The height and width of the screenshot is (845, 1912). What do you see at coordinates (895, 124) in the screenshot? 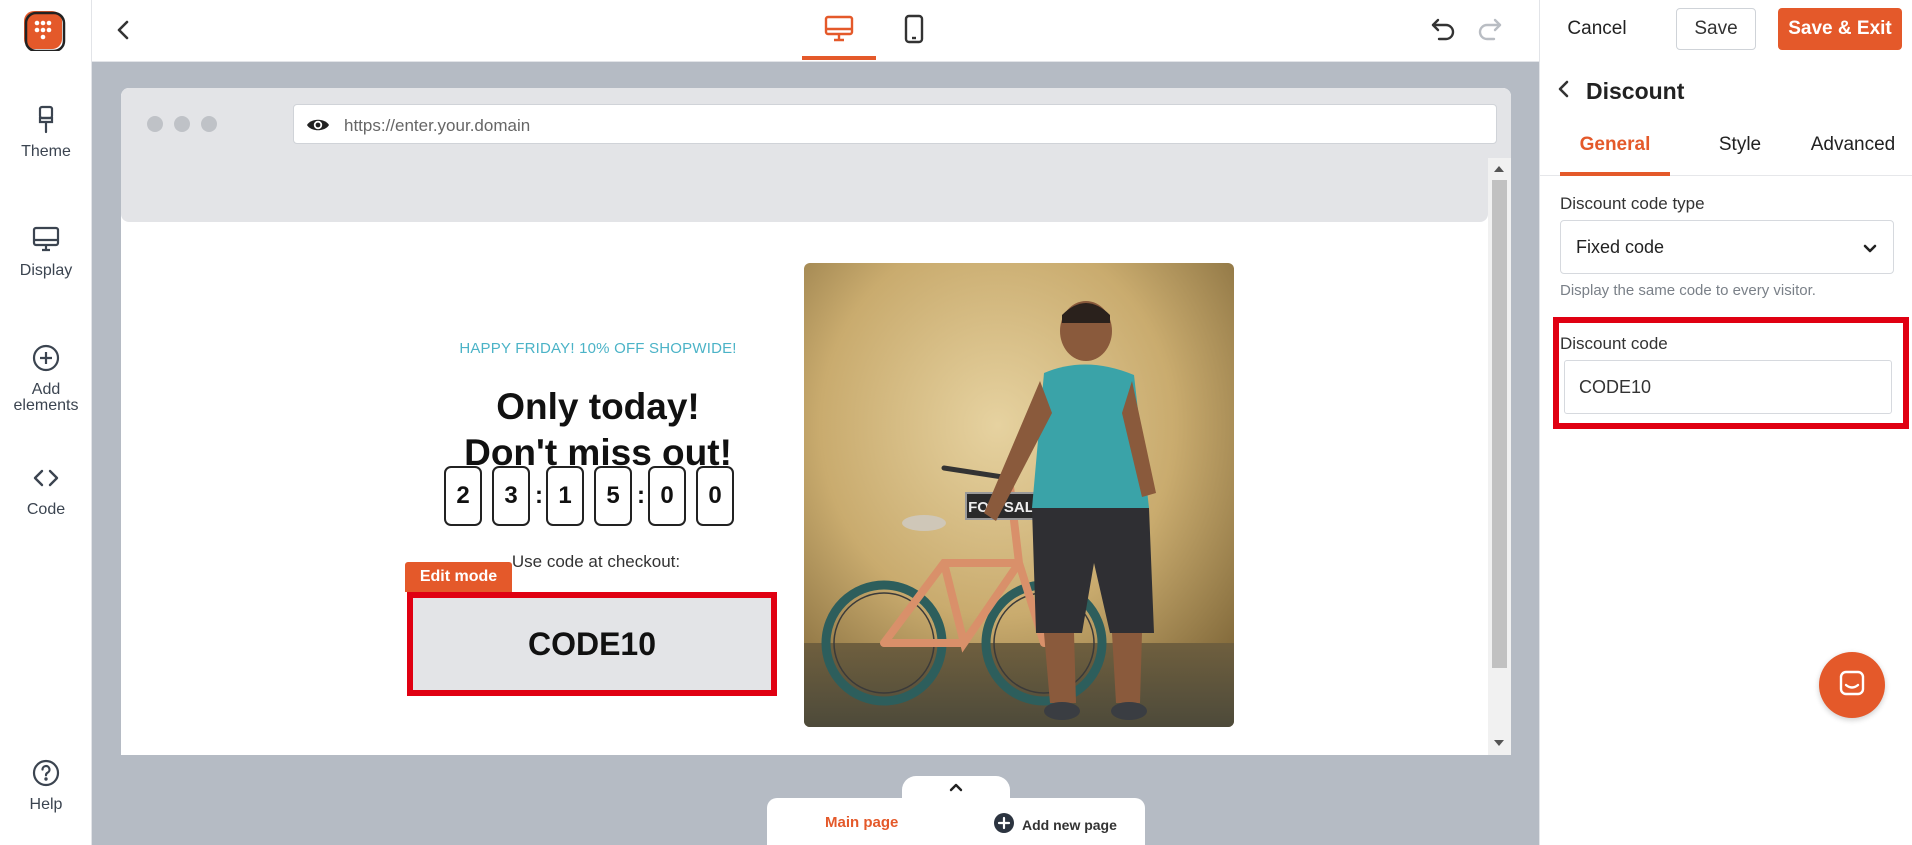
I see `preview-url-bar: https://enter.your.domain` at bounding box center [895, 124].